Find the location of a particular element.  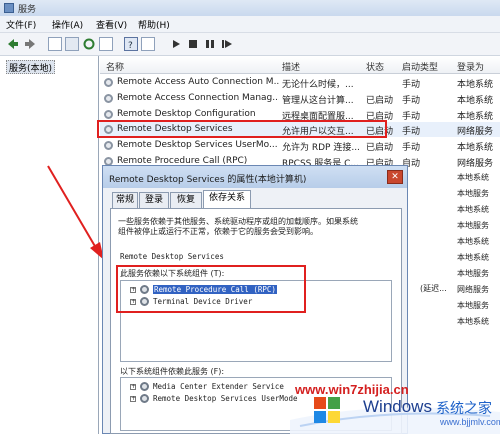

highlight-box-dependencies is located at coordinates (211, 289).